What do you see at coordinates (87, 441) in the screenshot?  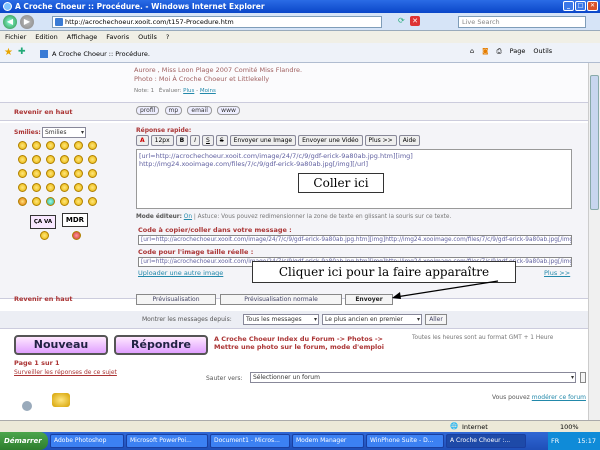 I see `task-photoshop: Adobe Photoshop` at bounding box center [87, 441].